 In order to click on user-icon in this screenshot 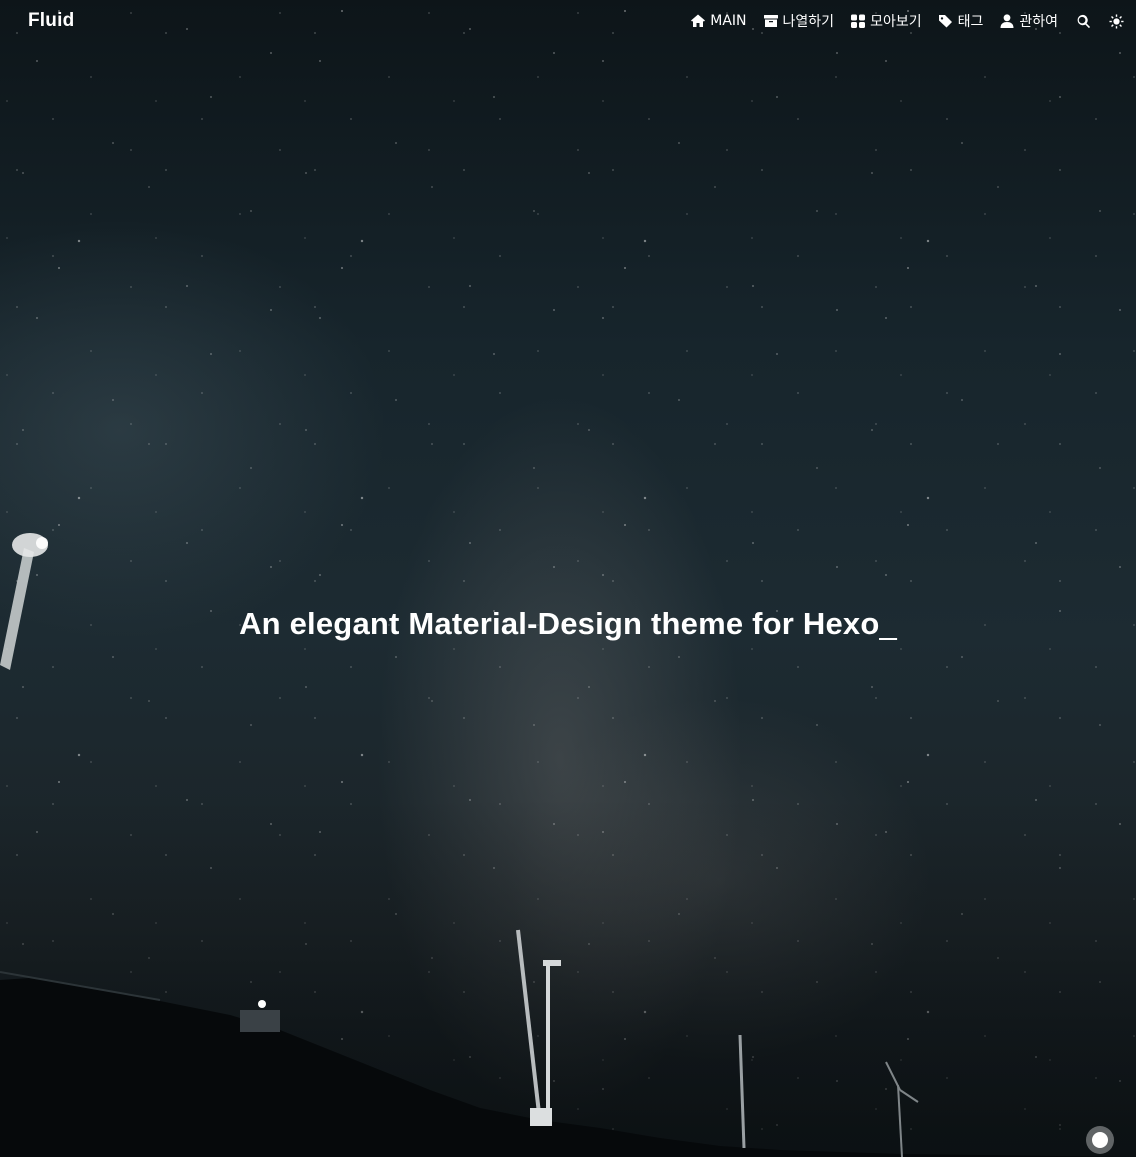, I will do `click(1007, 21)`.